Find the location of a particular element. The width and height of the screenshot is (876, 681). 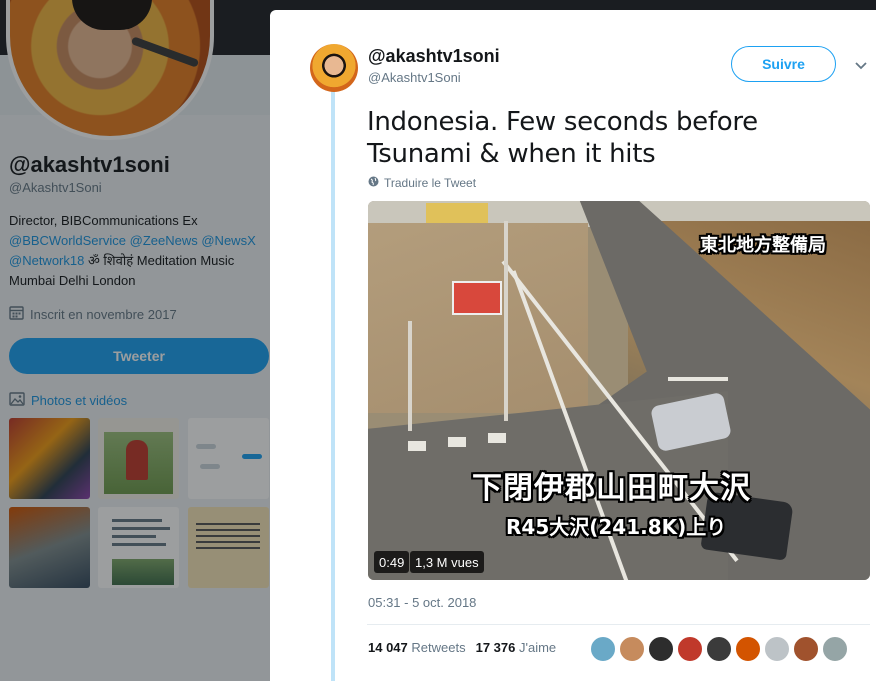

roadside-sign is located at coordinates (477, 298).